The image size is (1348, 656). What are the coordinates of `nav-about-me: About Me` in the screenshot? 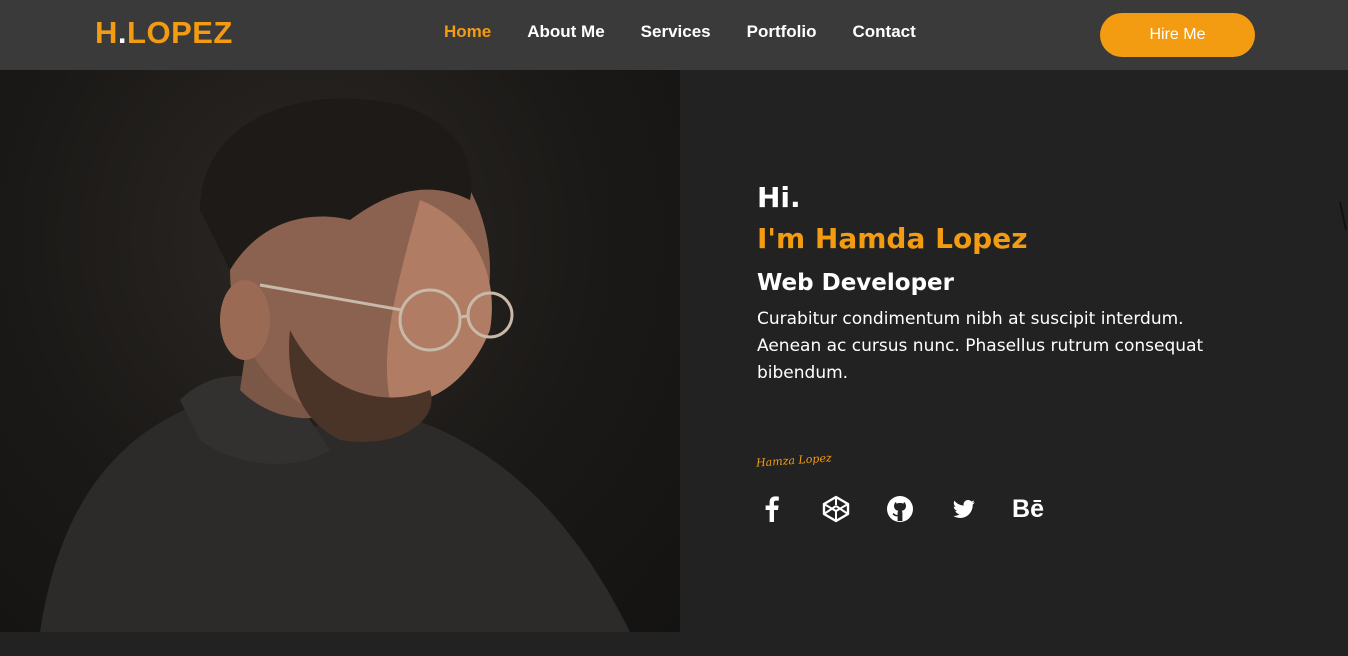 It's located at (565, 32).